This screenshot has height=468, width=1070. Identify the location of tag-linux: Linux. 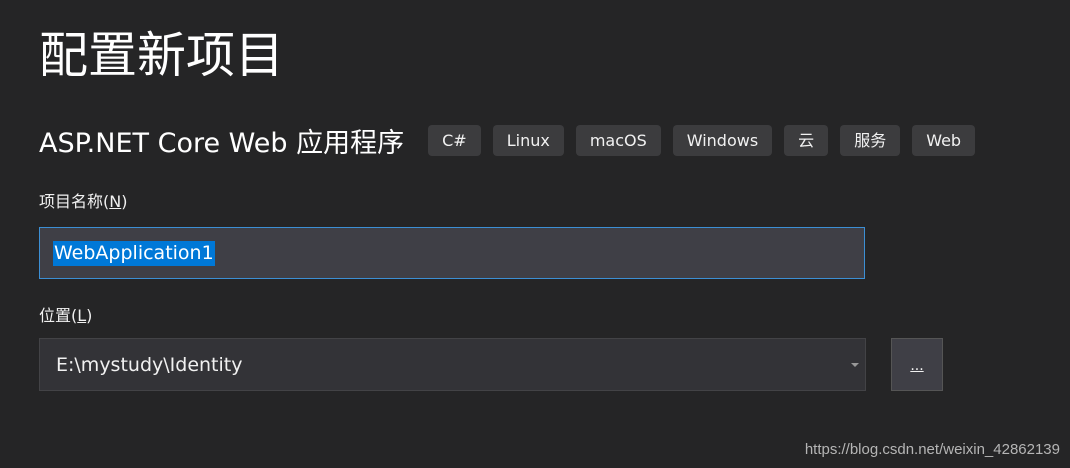
(528, 140).